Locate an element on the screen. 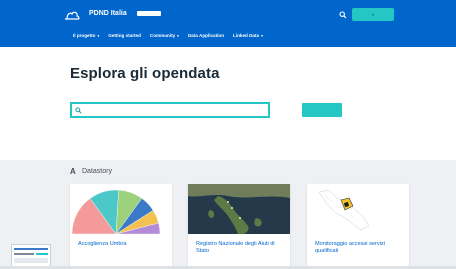 Image resolution: width=456 pixels, height=269 pixels. thumbnail-image is located at coordinates (31, 255).